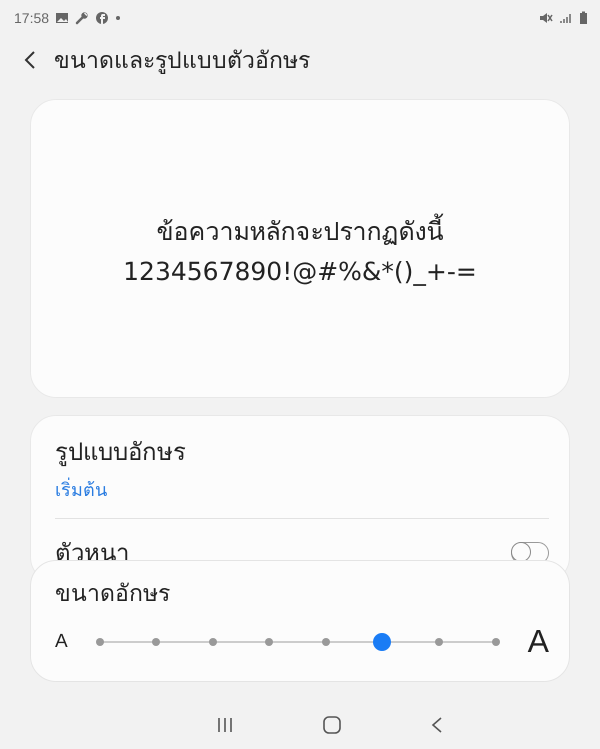 Image resolution: width=600 pixels, height=749 pixels. Describe the element at coordinates (182, 61) in the screenshot. I see `page-title: ขนาดและรูปแบบตัวอักษร` at that location.